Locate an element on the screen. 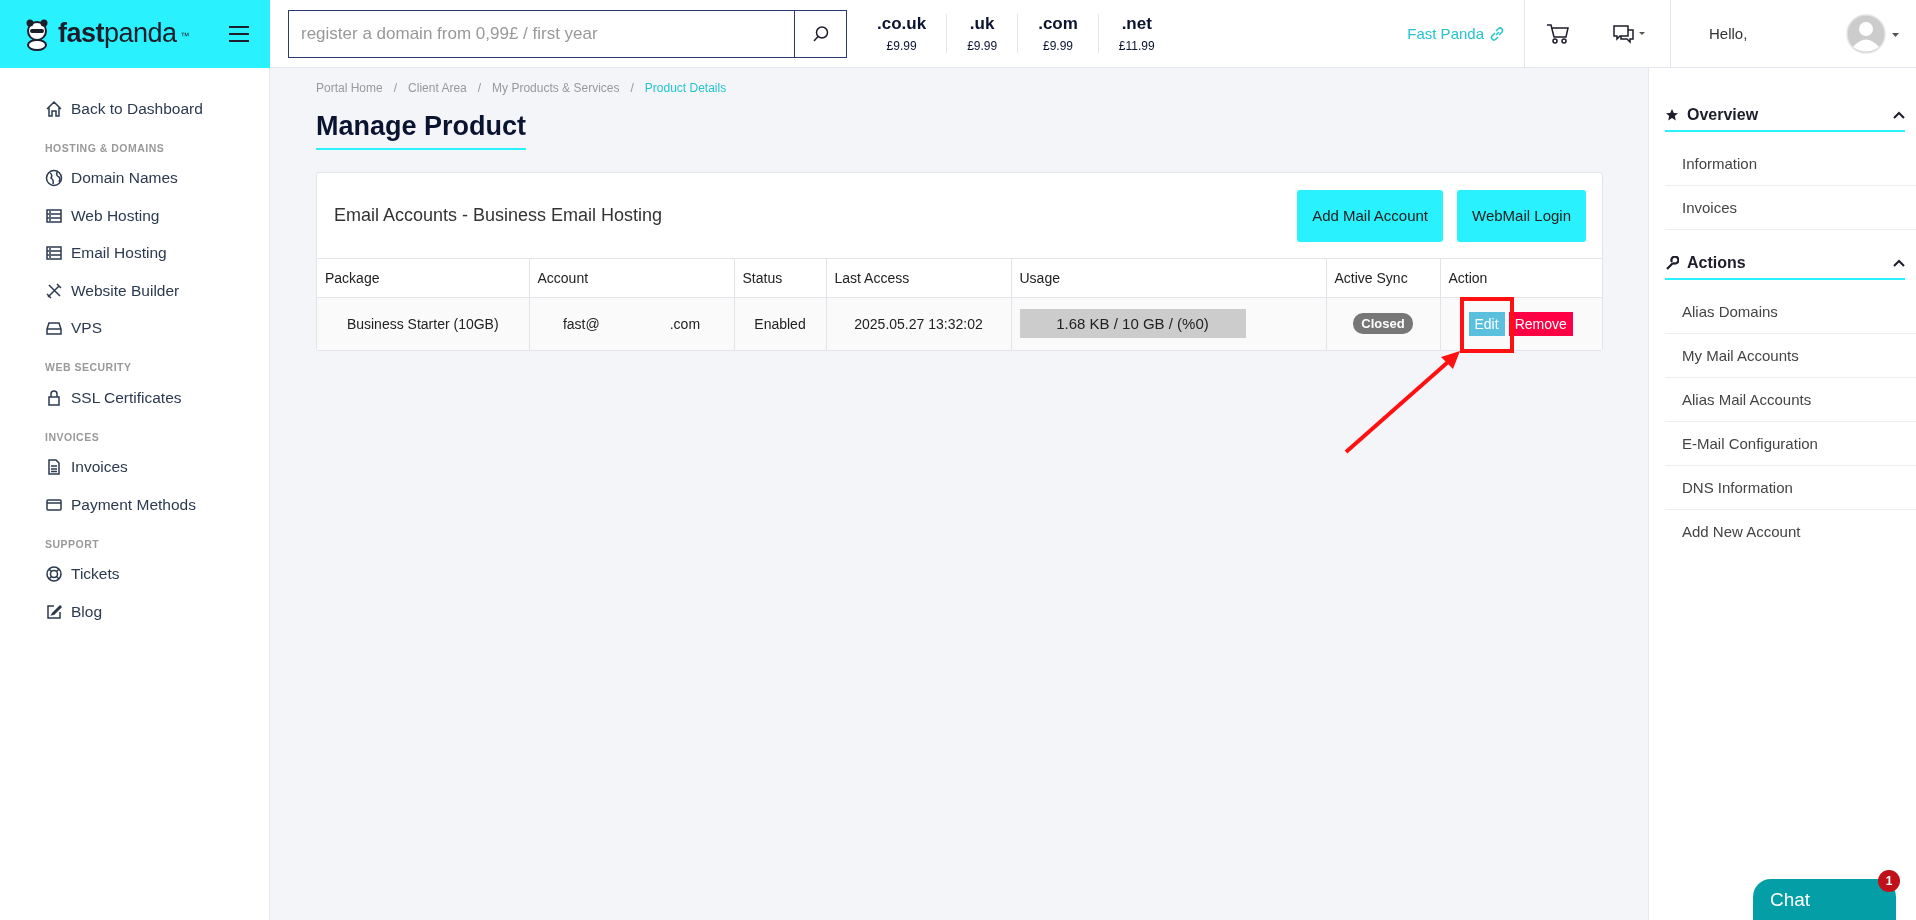 The height and width of the screenshot is (920, 1916). link-icon is located at coordinates (1497, 33).